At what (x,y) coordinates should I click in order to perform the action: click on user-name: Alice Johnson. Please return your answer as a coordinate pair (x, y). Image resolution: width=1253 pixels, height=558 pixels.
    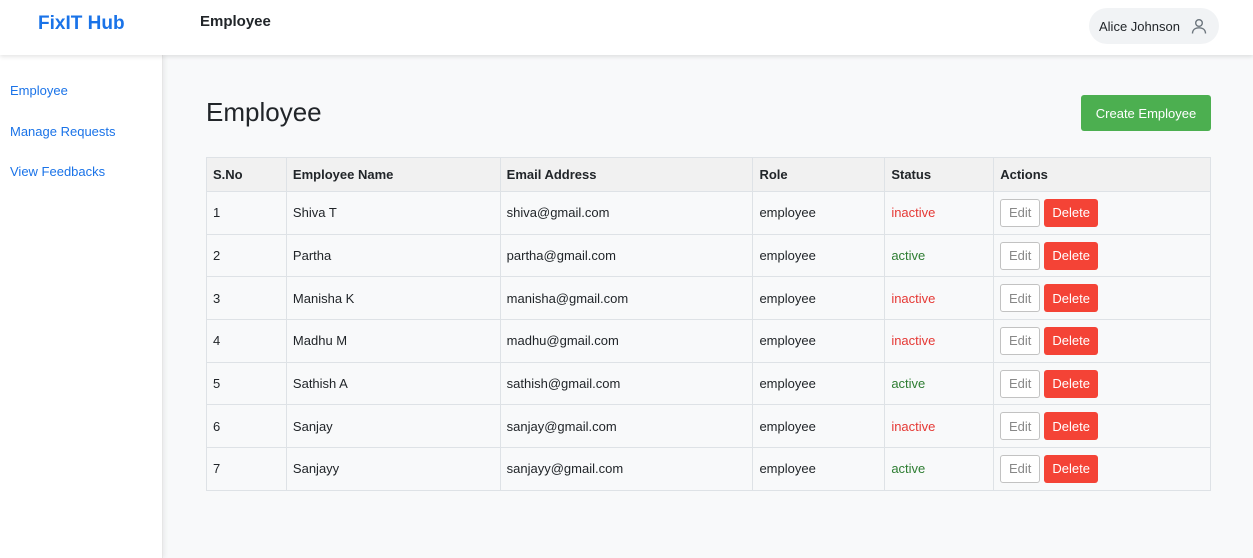
    Looking at the image, I should click on (1139, 26).